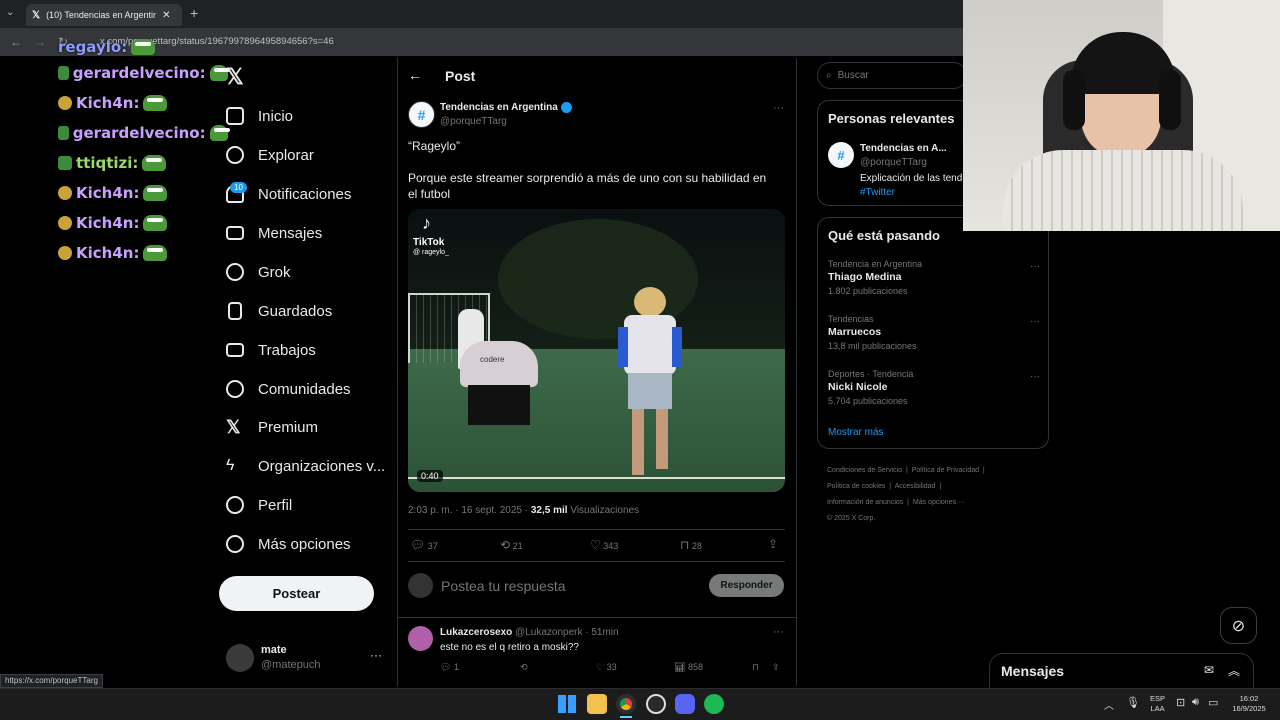 This screenshot has width=1280, height=720. What do you see at coordinates (511, 545) in the screenshot?
I see `repost-action: ⟲ 21` at bounding box center [511, 545].